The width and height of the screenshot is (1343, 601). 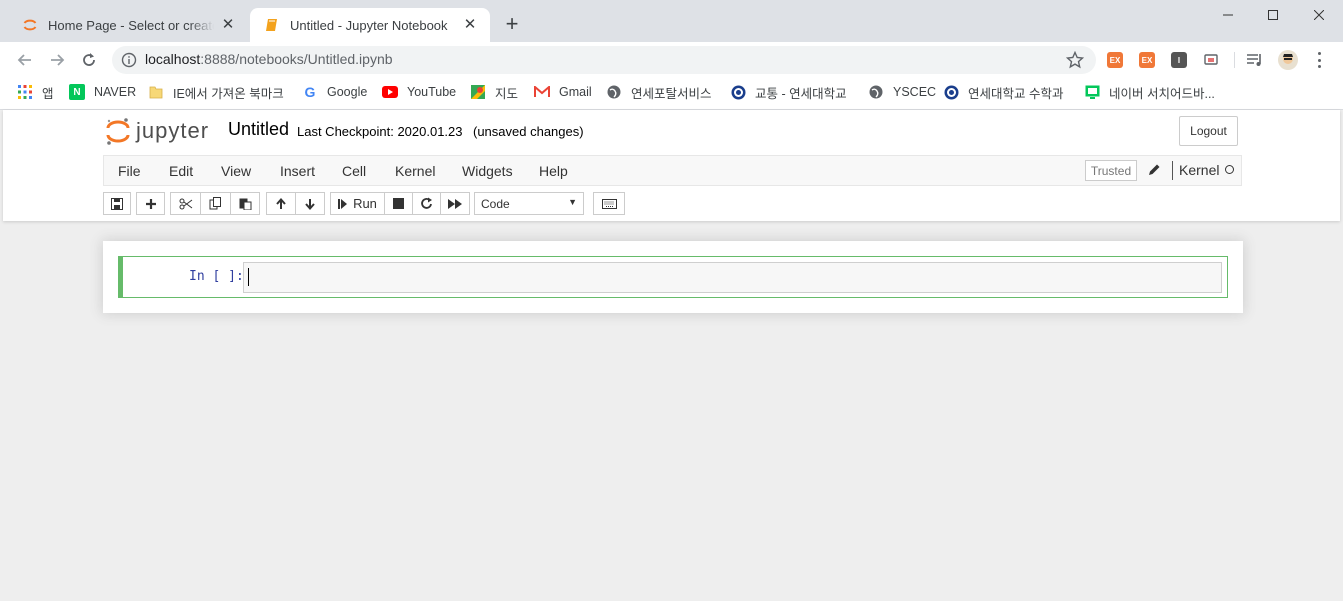 I want to click on url-path: :8888/notebooks/Untitled.ipynb, so click(x=296, y=59).